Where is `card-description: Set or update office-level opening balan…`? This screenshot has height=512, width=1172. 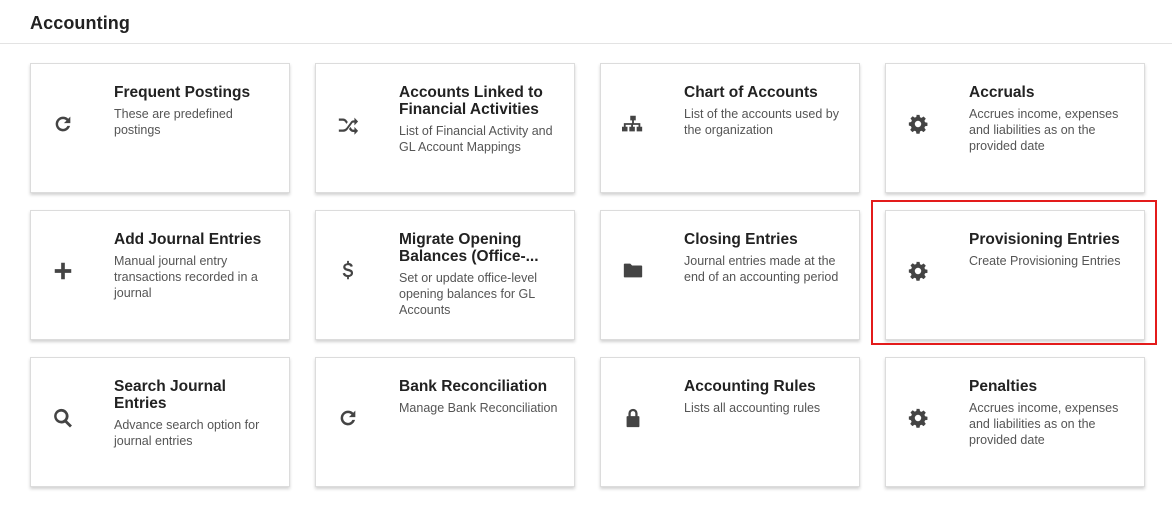 card-description: Set or update office-level opening balan… is located at coordinates (468, 294).